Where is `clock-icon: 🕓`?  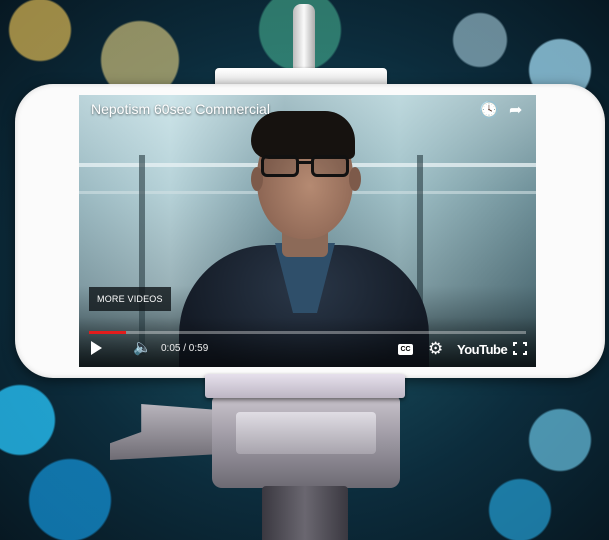
clock-icon: 🕓 is located at coordinates (489, 110).